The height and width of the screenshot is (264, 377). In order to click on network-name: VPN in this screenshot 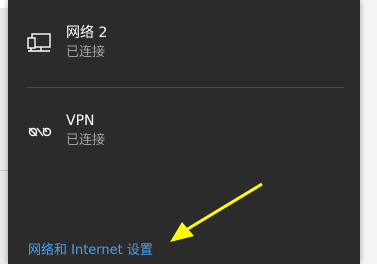, I will do `click(80, 121)`.